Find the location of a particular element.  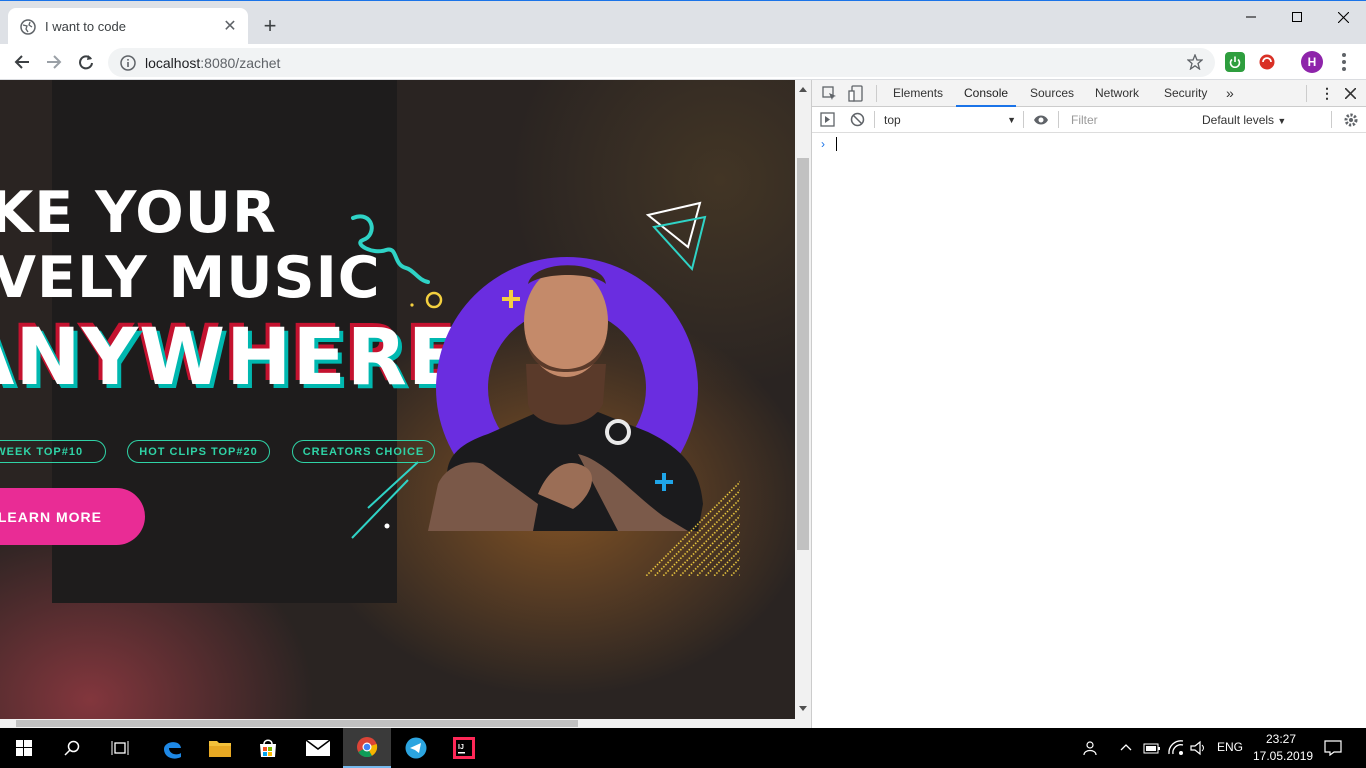

intellij-icon: IJ is located at coordinates (464, 748).